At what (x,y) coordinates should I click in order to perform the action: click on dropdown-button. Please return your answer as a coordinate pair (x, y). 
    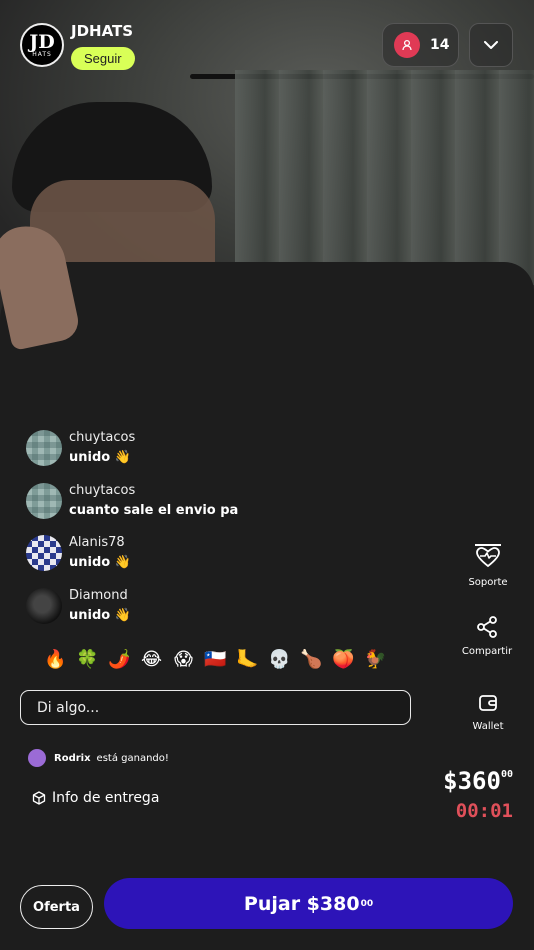
    Looking at the image, I should click on (491, 45).